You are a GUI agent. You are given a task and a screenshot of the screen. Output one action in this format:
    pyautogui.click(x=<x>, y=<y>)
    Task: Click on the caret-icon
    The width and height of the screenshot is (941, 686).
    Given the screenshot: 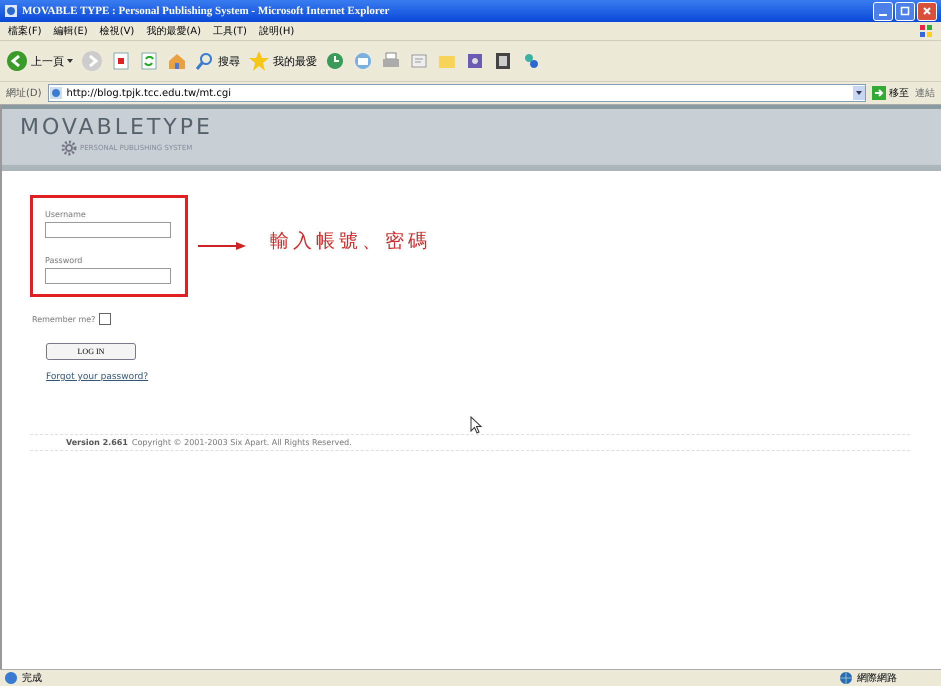 What is the action you would take?
    pyautogui.click(x=70, y=61)
    